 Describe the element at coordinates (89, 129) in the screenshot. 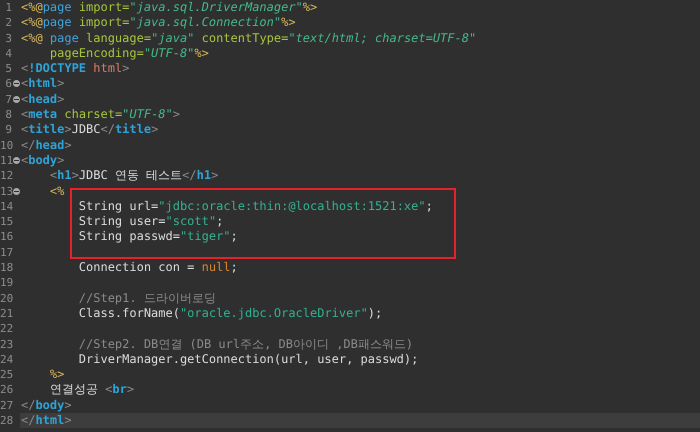

I see `code-line: <title>JDBC</title>` at that location.